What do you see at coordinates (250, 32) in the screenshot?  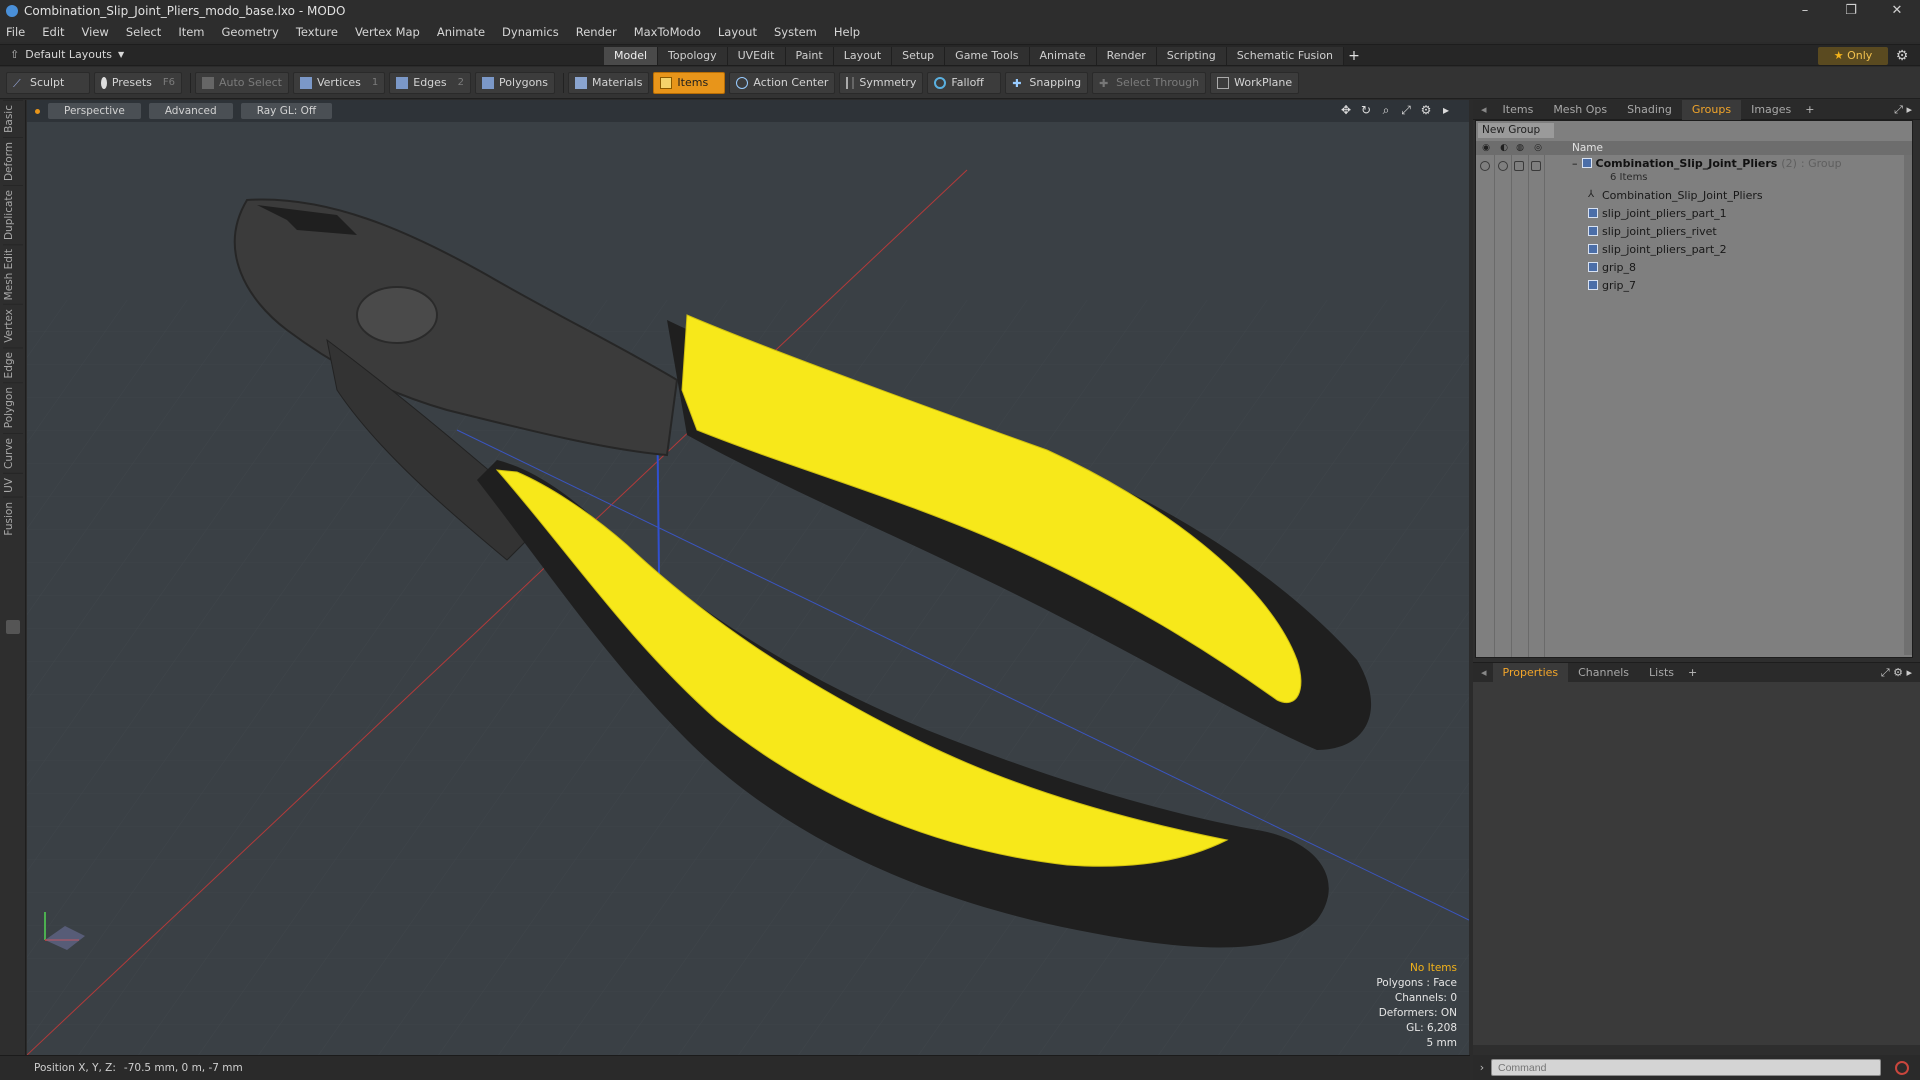 I see `menu-geometry: Geometry` at bounding box center [250, 32].